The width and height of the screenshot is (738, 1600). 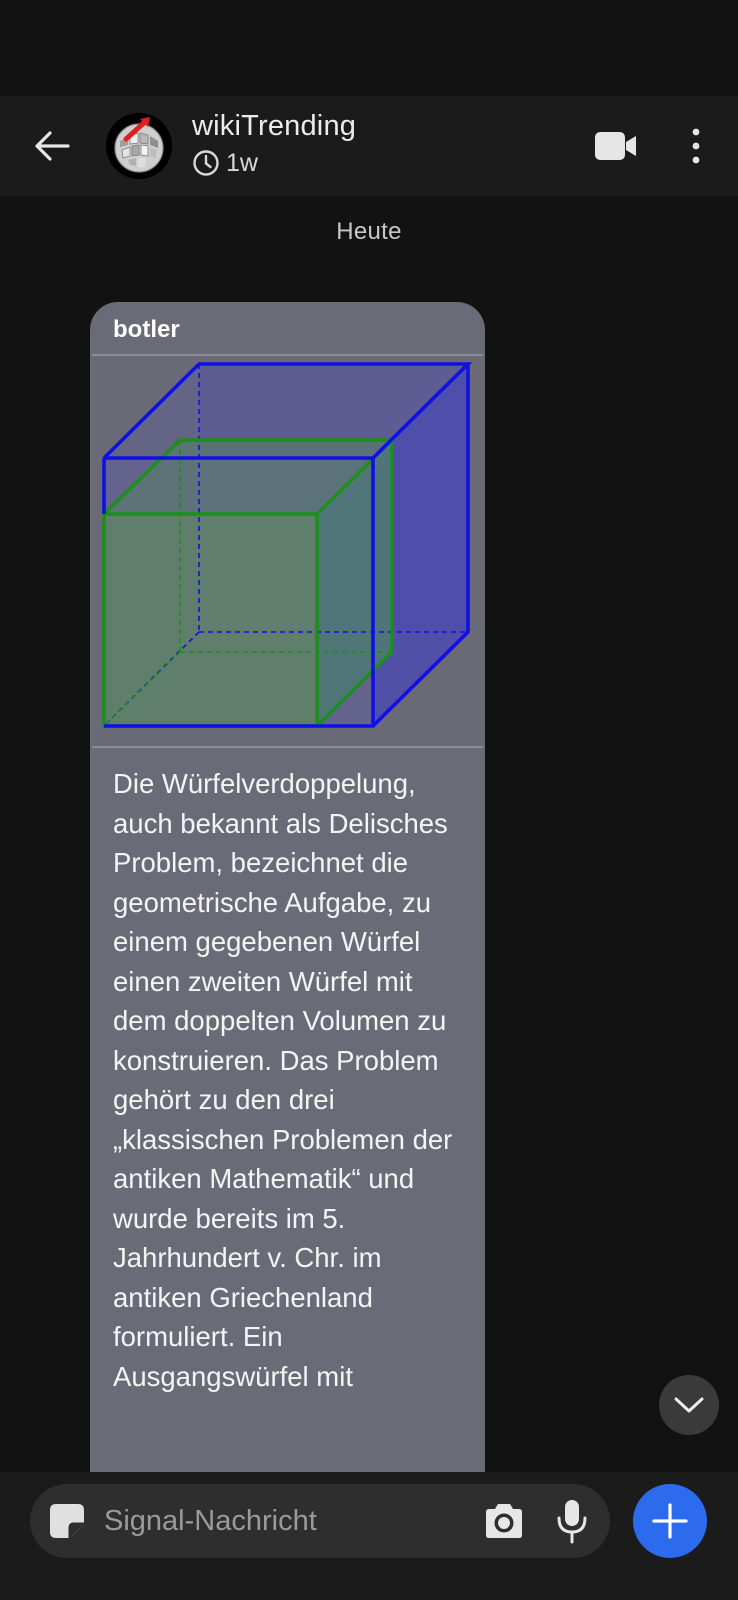 What do you see at coordinates (242, 163) in the screenshot?
I see `disappearing-timer-value: 1w` at bounding box center [242, 163].